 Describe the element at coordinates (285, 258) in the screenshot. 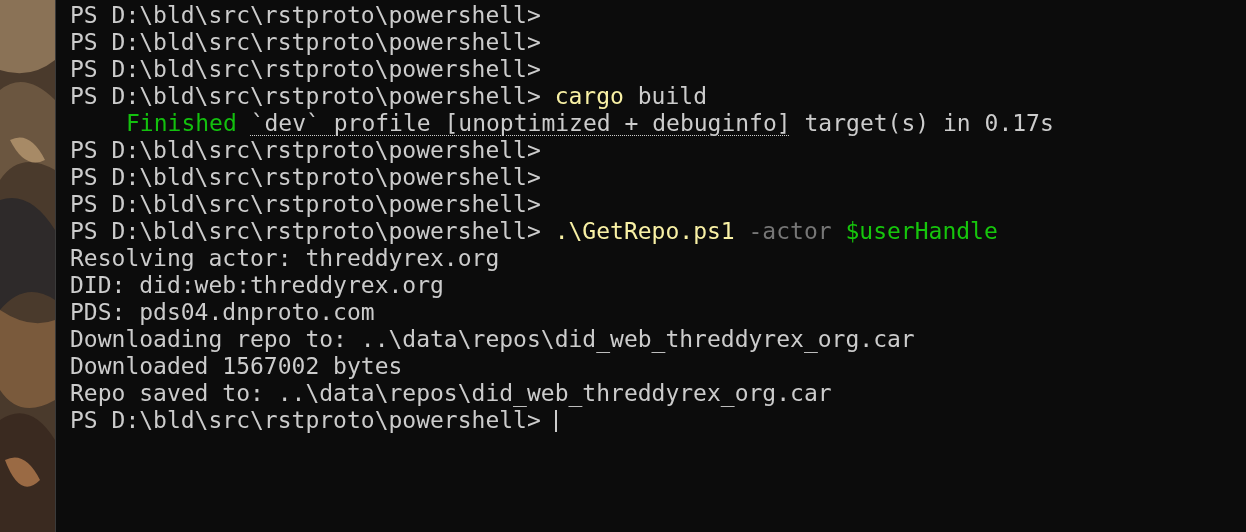

I see `output-text: Resolving actor: threddyrex.org` at that location.